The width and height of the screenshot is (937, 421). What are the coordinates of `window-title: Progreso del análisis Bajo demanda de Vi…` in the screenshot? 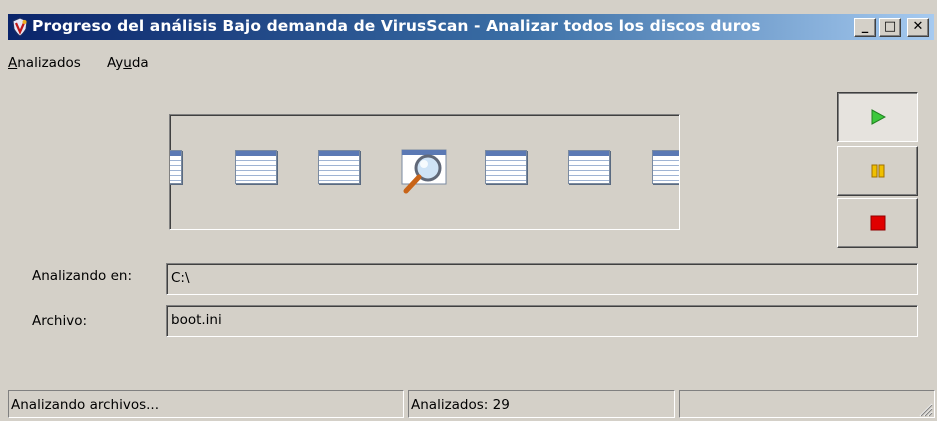 It's located at (396, 26).